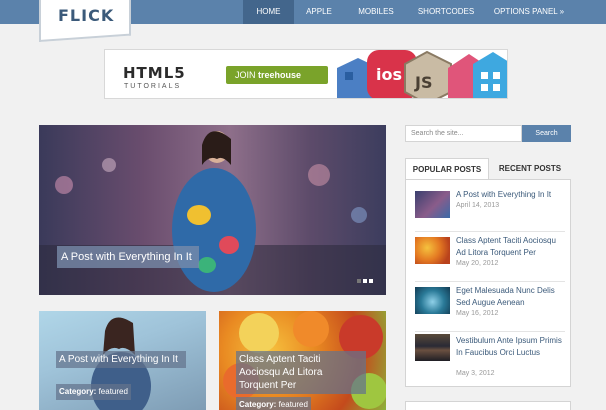 This screenshot has height=410, width=606. I want to click on post-date: May 16, 2012, so click(477, 313).